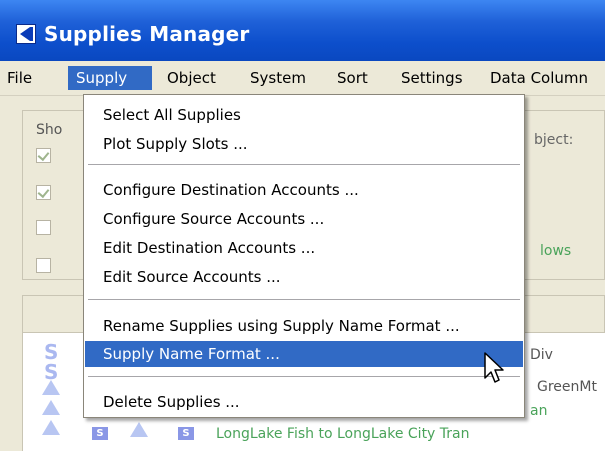 The height and width of the screenshot is (451, 605). I want to click on menu-supply: Supply, so click(110, 78).